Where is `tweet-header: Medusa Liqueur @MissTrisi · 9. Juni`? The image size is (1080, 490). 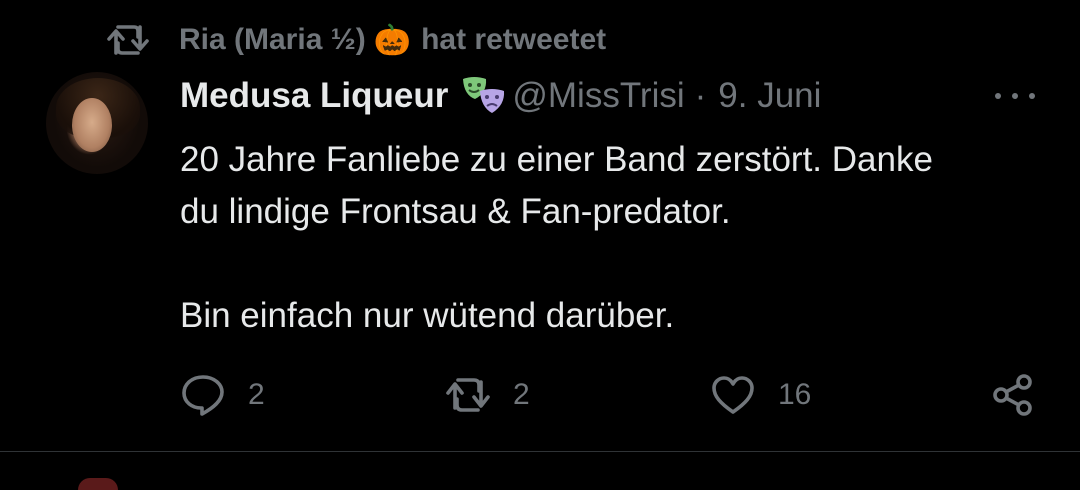
tweet-header: Medusa Liqueur @MissTrisi · 9. Juni is located at coordinates (500, 96).